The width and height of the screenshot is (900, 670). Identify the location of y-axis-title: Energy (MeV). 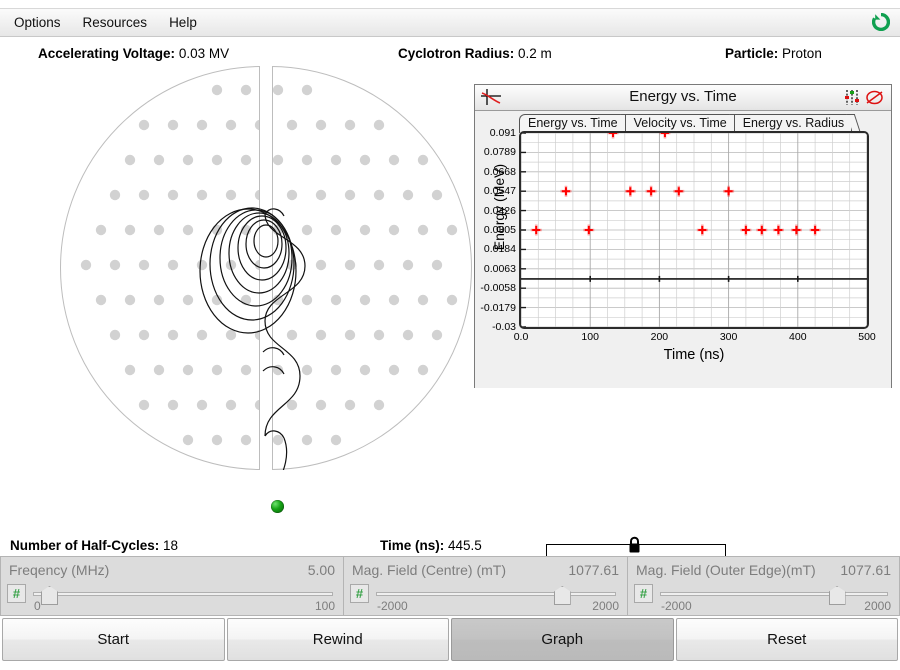
(499, 207).